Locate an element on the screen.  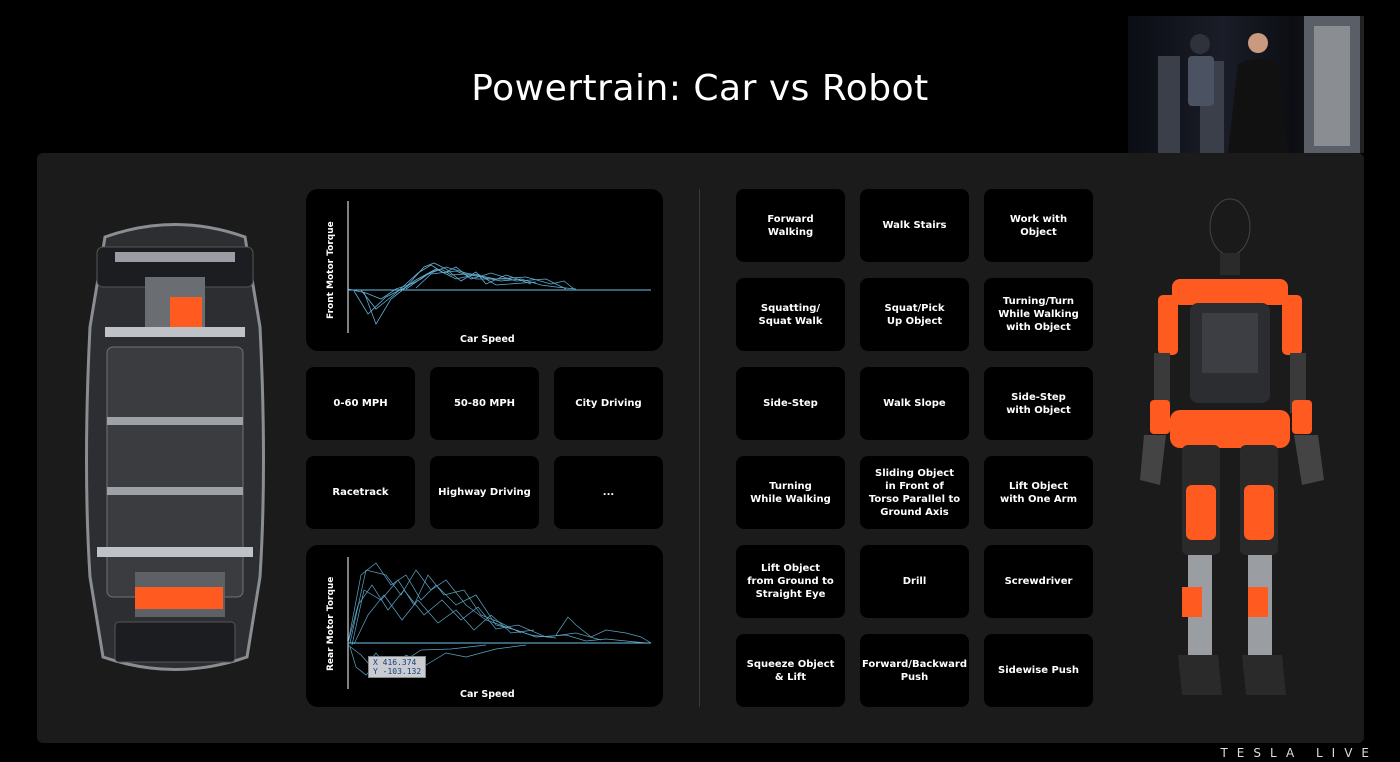
car-scenario-50-80-mph: 50-80 MPH is located at coordinates (484, 403).